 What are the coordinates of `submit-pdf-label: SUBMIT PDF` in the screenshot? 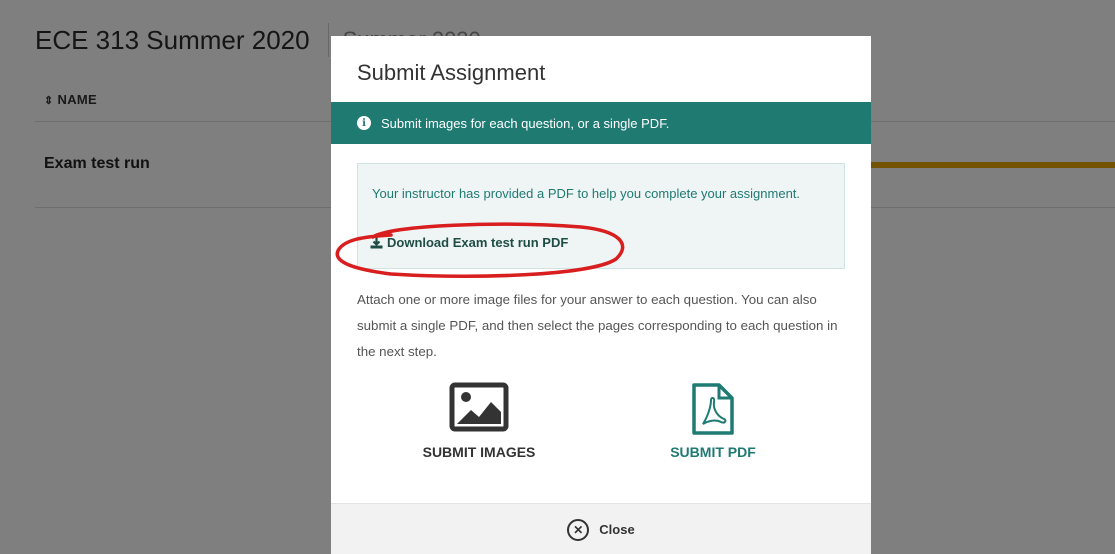 It's located at (713, 452).